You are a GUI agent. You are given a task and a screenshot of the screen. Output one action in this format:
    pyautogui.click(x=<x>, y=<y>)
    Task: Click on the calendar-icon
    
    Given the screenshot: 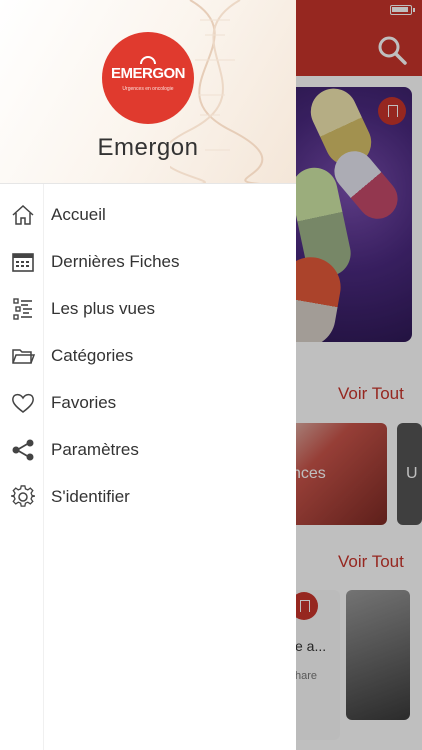 What is the action you would take?
    pyautogui.click(x=23, y=262)
    